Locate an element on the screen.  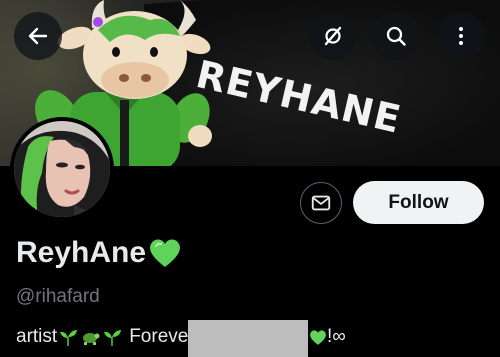
search-icon is located at coordinates (396, 36).